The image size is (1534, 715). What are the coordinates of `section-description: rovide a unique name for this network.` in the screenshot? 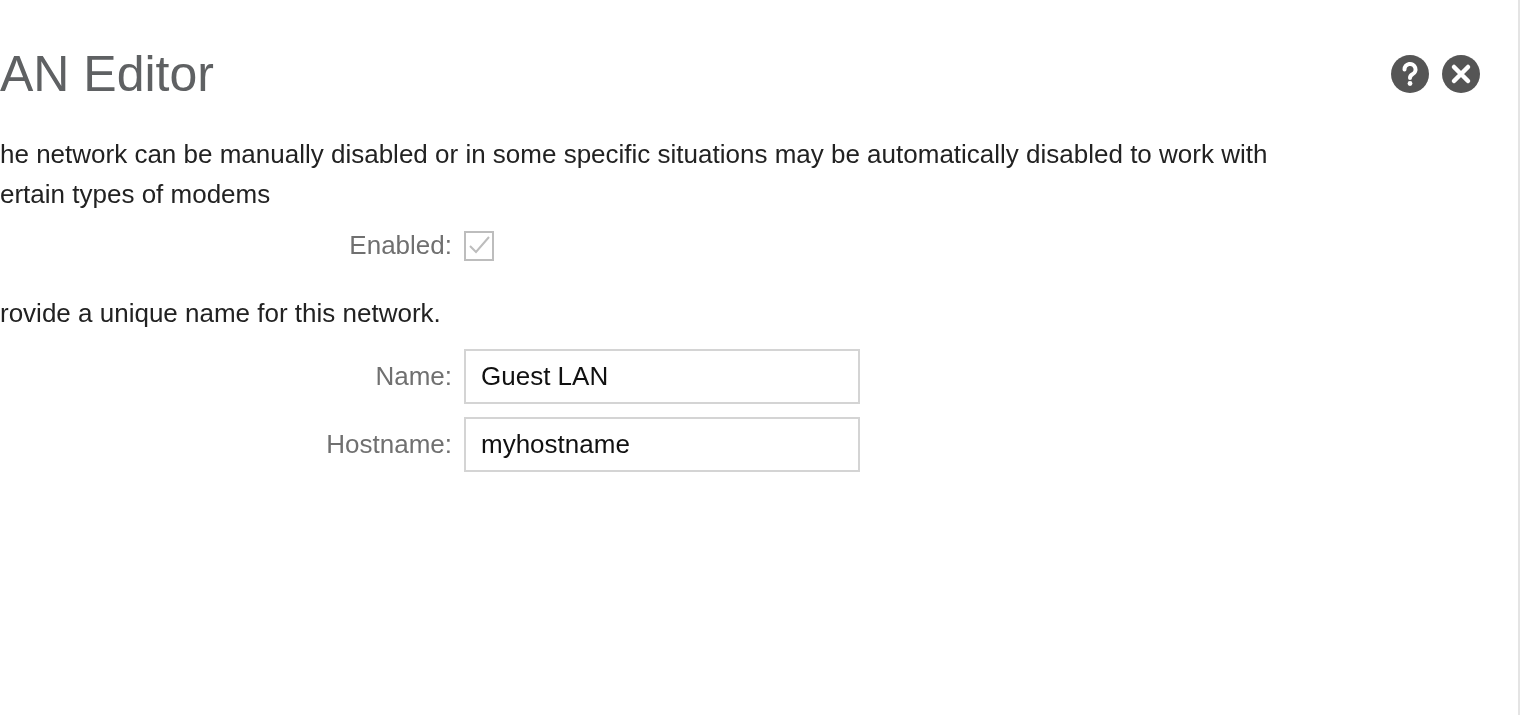 It's located at (221, 313).